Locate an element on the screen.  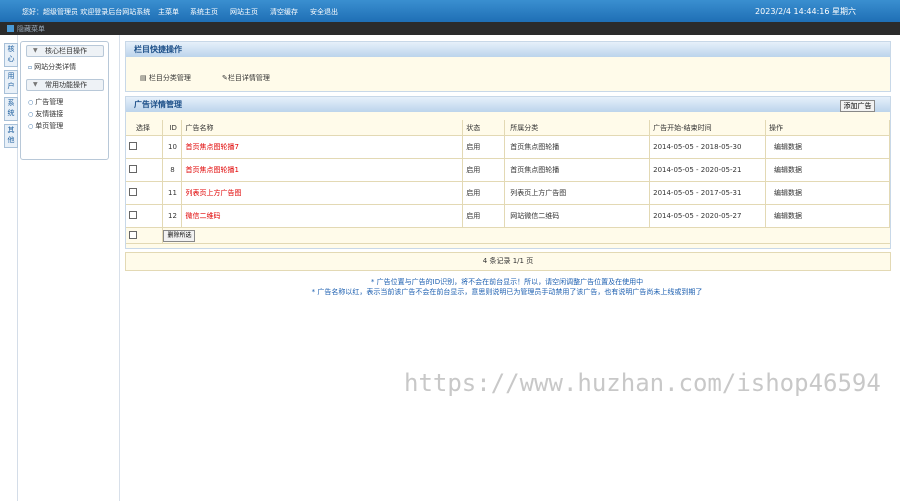
sidebar-item-site-category: ▫ 网站分类详情 is located at coordinates (52, 67).